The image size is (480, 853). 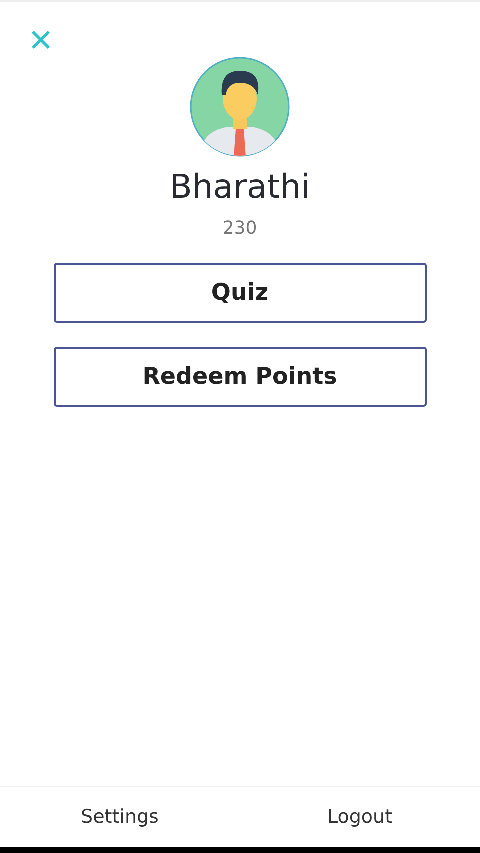 What do you see at coordinates (240, 107) in the screenshot?
I see `avatar-icon` at bounding box center [240, 107].